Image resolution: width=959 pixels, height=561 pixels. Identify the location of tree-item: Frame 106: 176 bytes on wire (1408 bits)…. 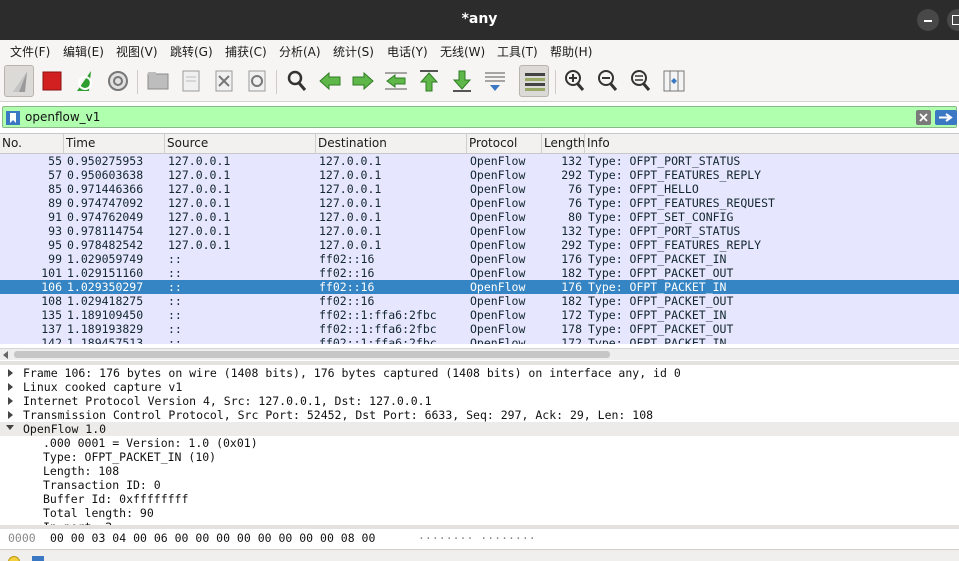
(479, 373).